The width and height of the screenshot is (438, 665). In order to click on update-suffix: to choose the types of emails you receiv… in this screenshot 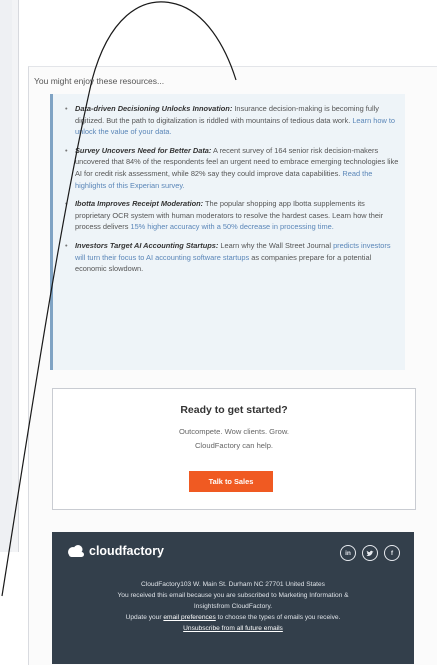, I will do `click(278, 617)`.